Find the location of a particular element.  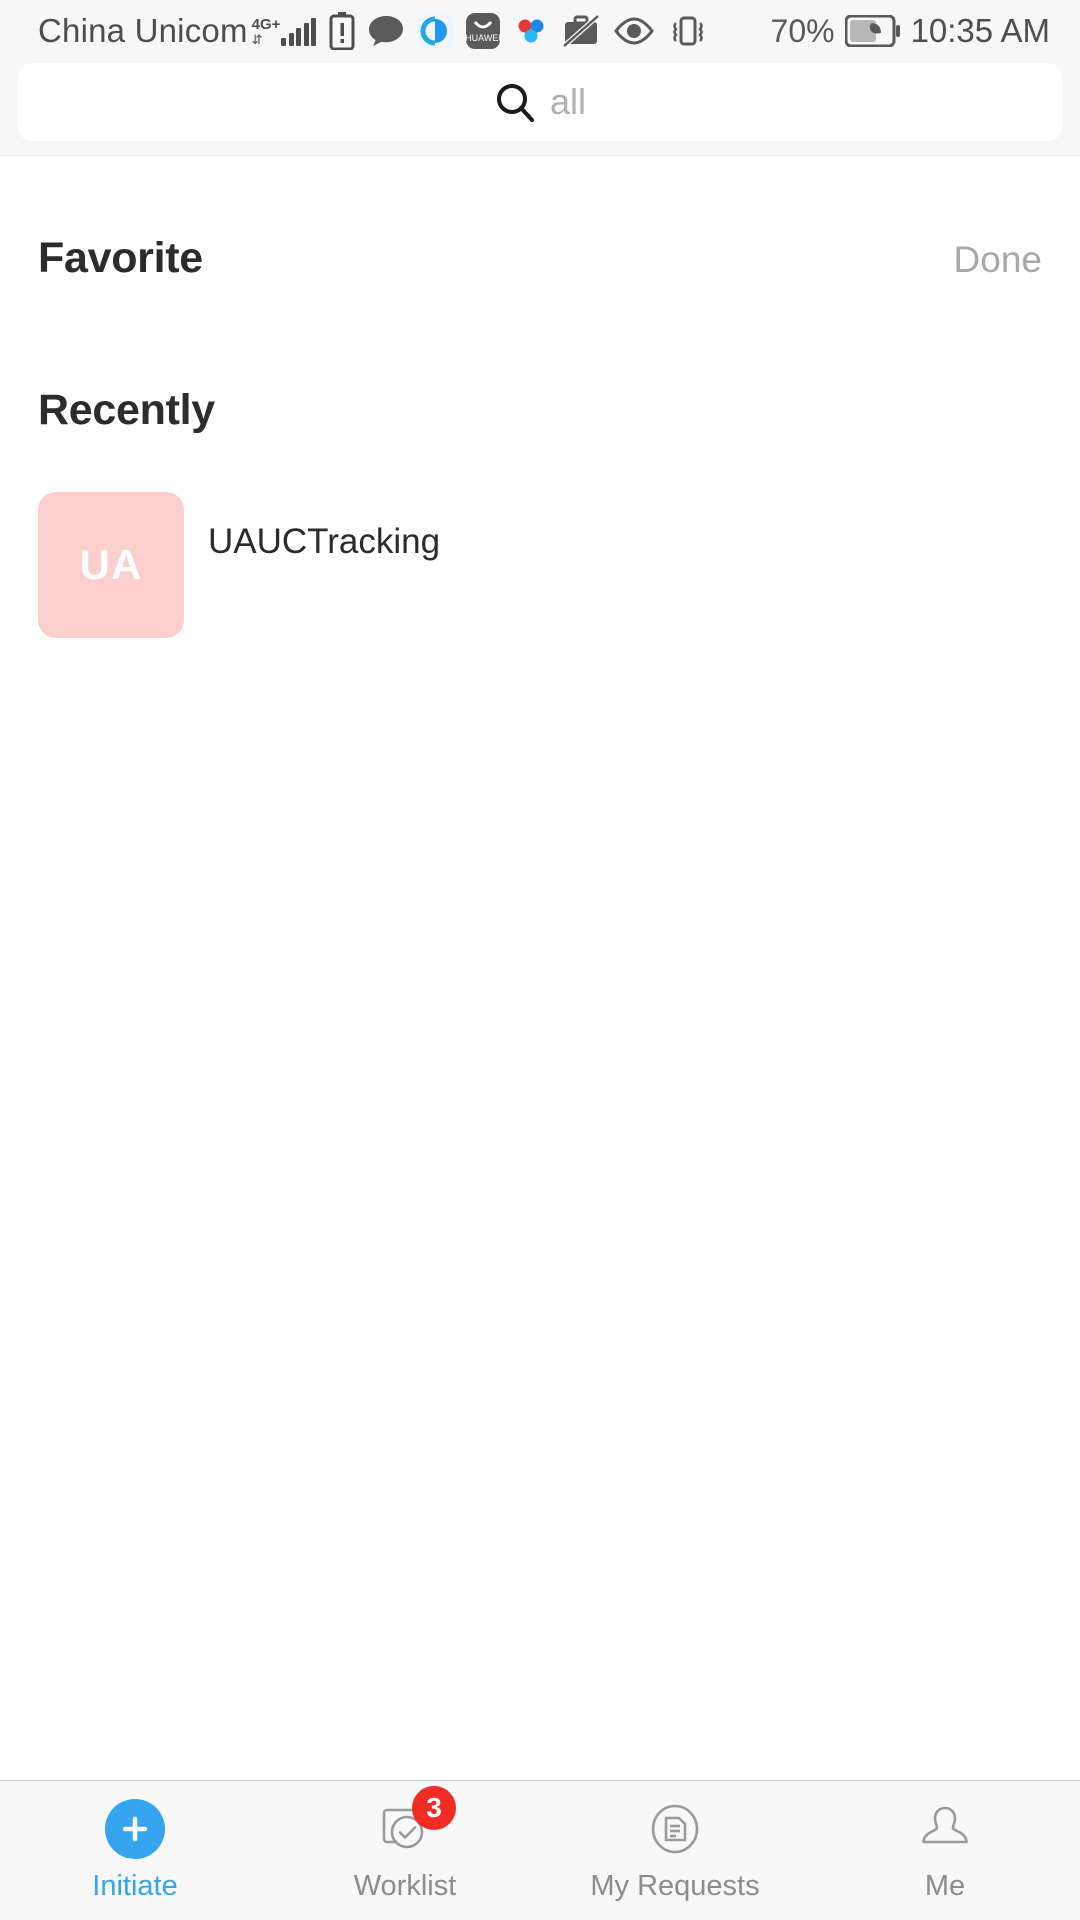

tab-worklist: 3 Worklist is located at coordinates (405, 1850).